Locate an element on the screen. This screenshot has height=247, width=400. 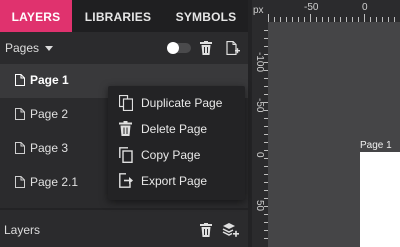
ruler-ticks-horizontal is located at coordinates (331, 18).